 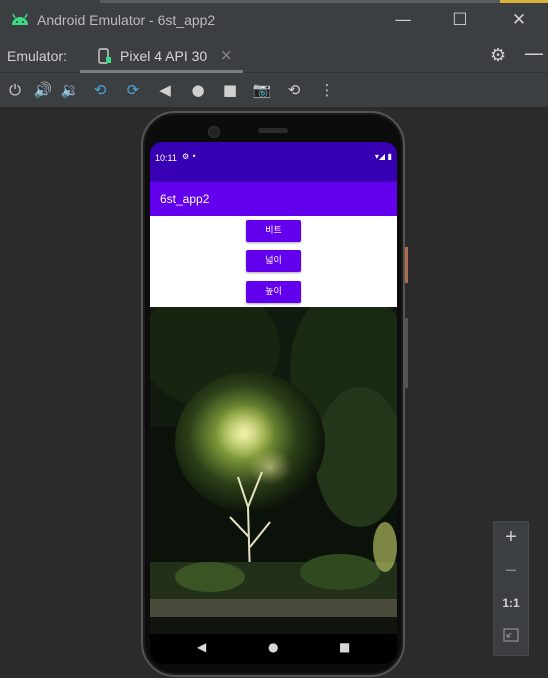 I want to click on snapshot-icon: ⟲, so click(x=294, y=90).